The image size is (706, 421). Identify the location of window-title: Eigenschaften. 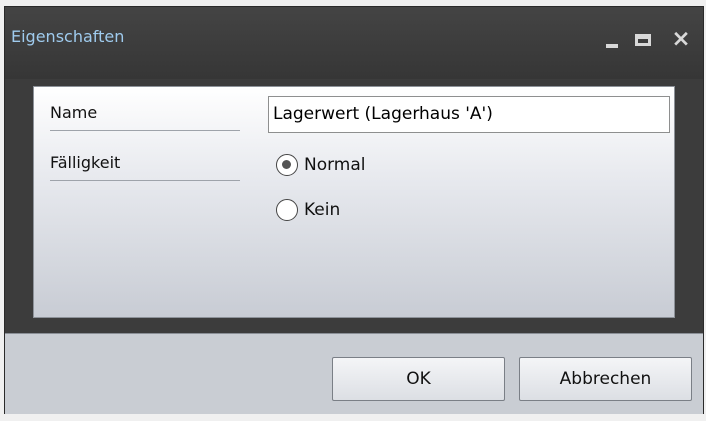
(68, 36).